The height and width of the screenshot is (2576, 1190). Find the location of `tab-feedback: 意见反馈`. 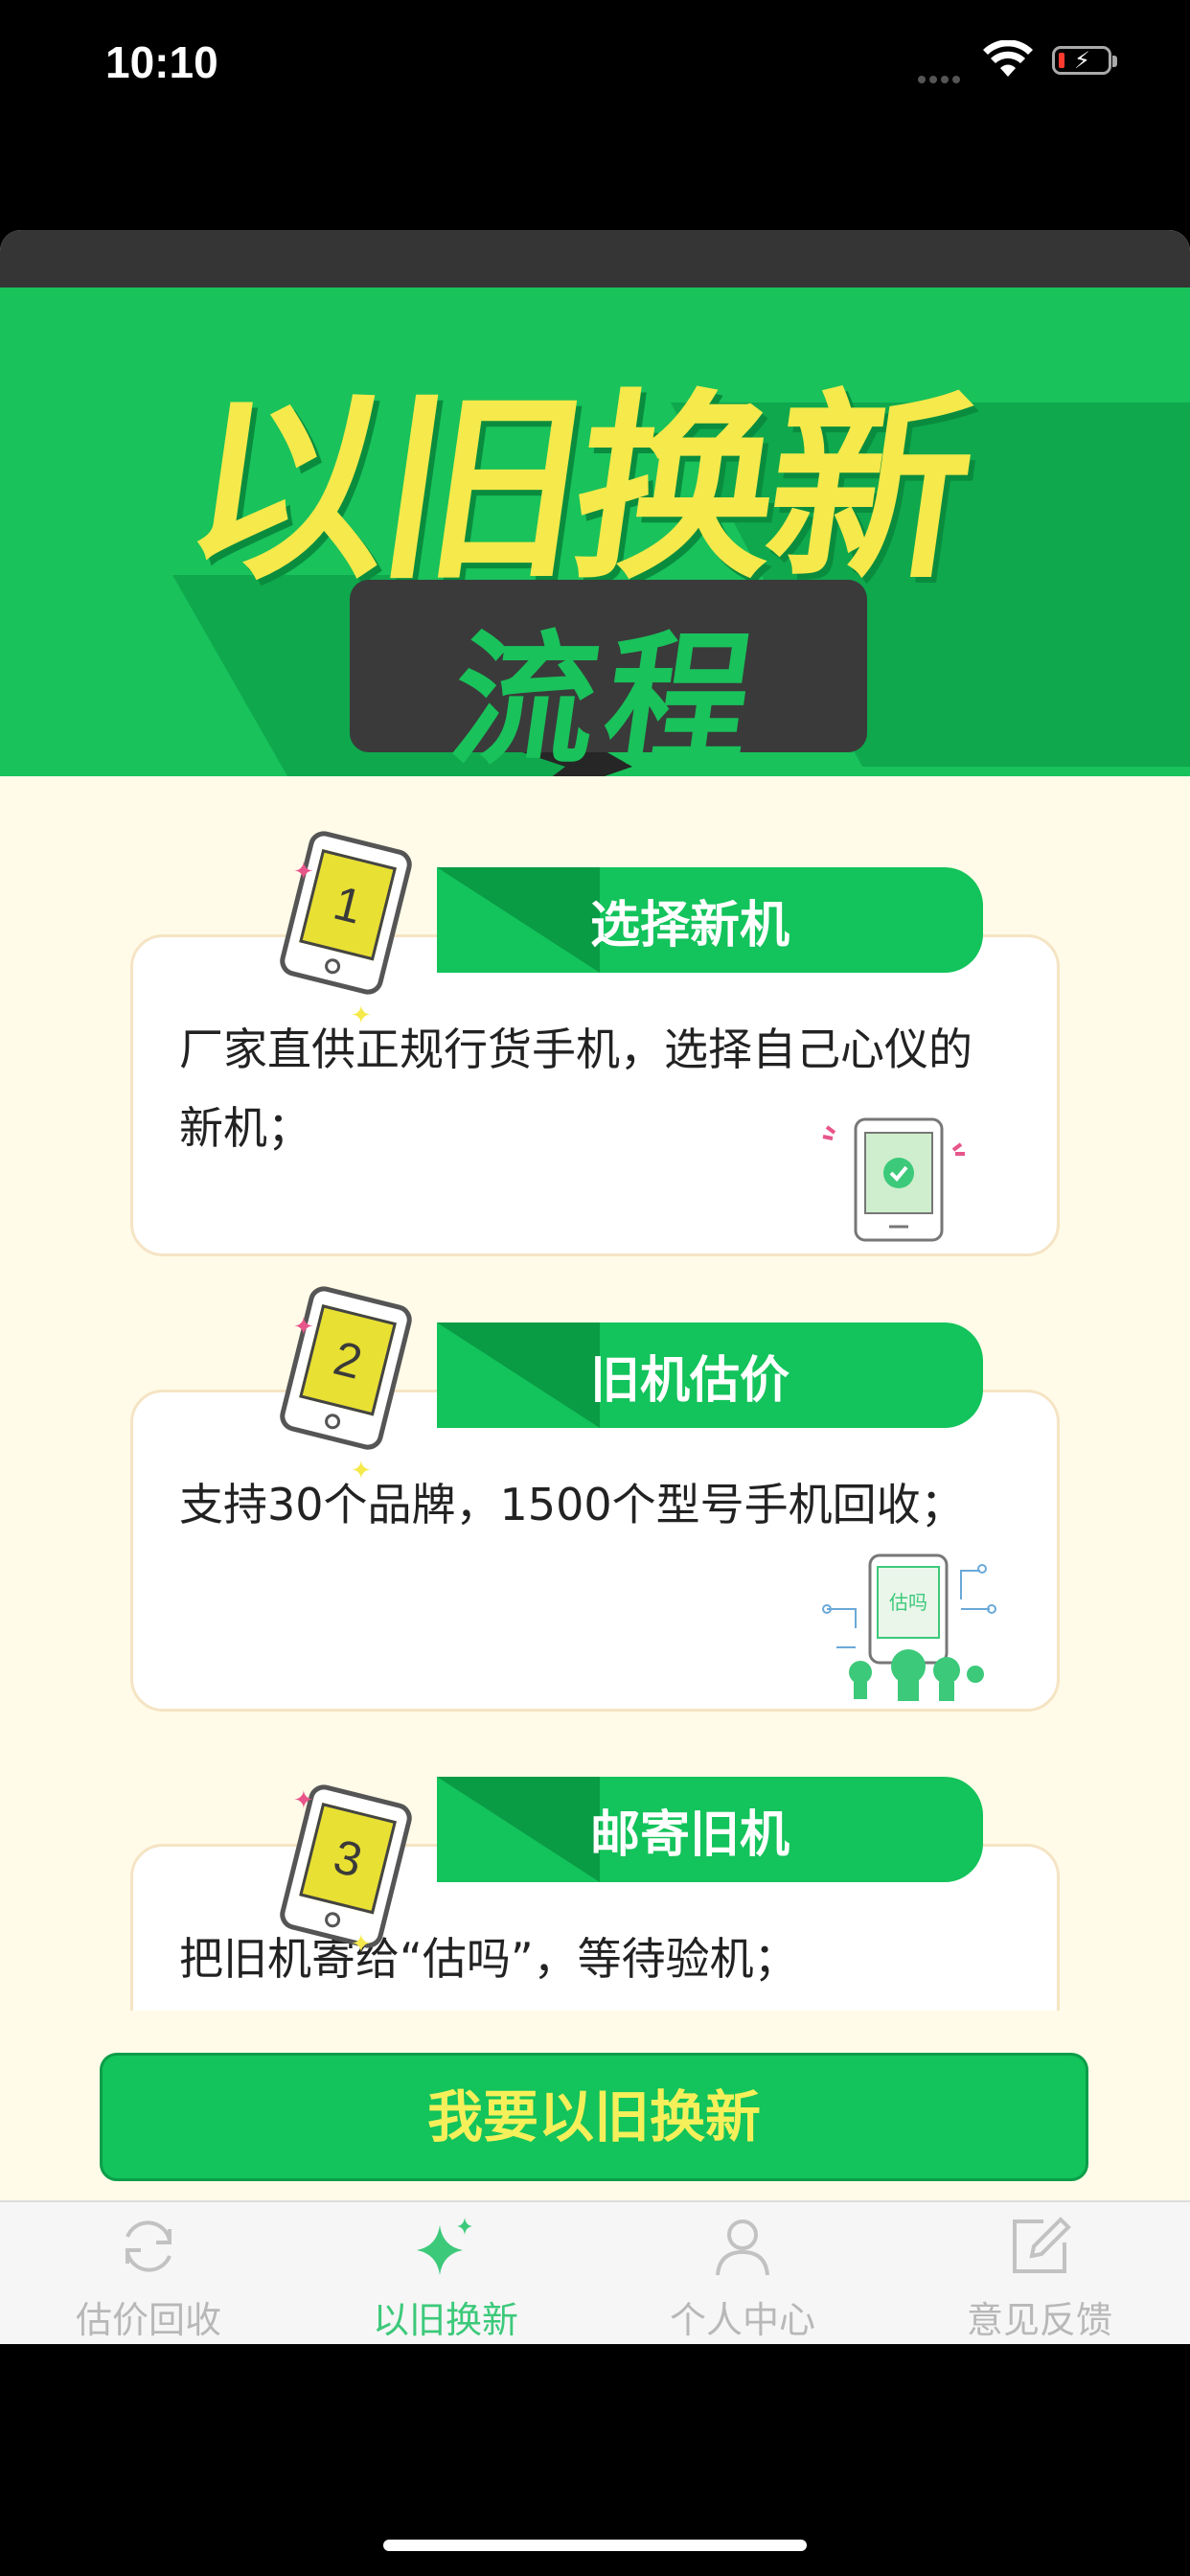

tab-feedback: 意见反馈 is located at coordinates (1039, 2273).